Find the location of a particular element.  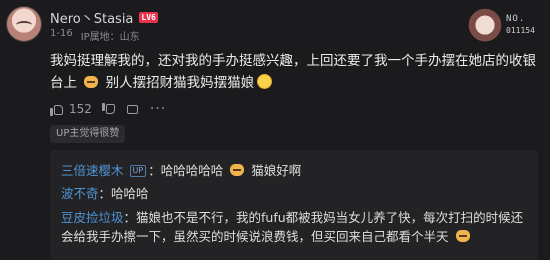

comment-meta: 1-16 IP属地：山东 is located at coordinates (95, 35).